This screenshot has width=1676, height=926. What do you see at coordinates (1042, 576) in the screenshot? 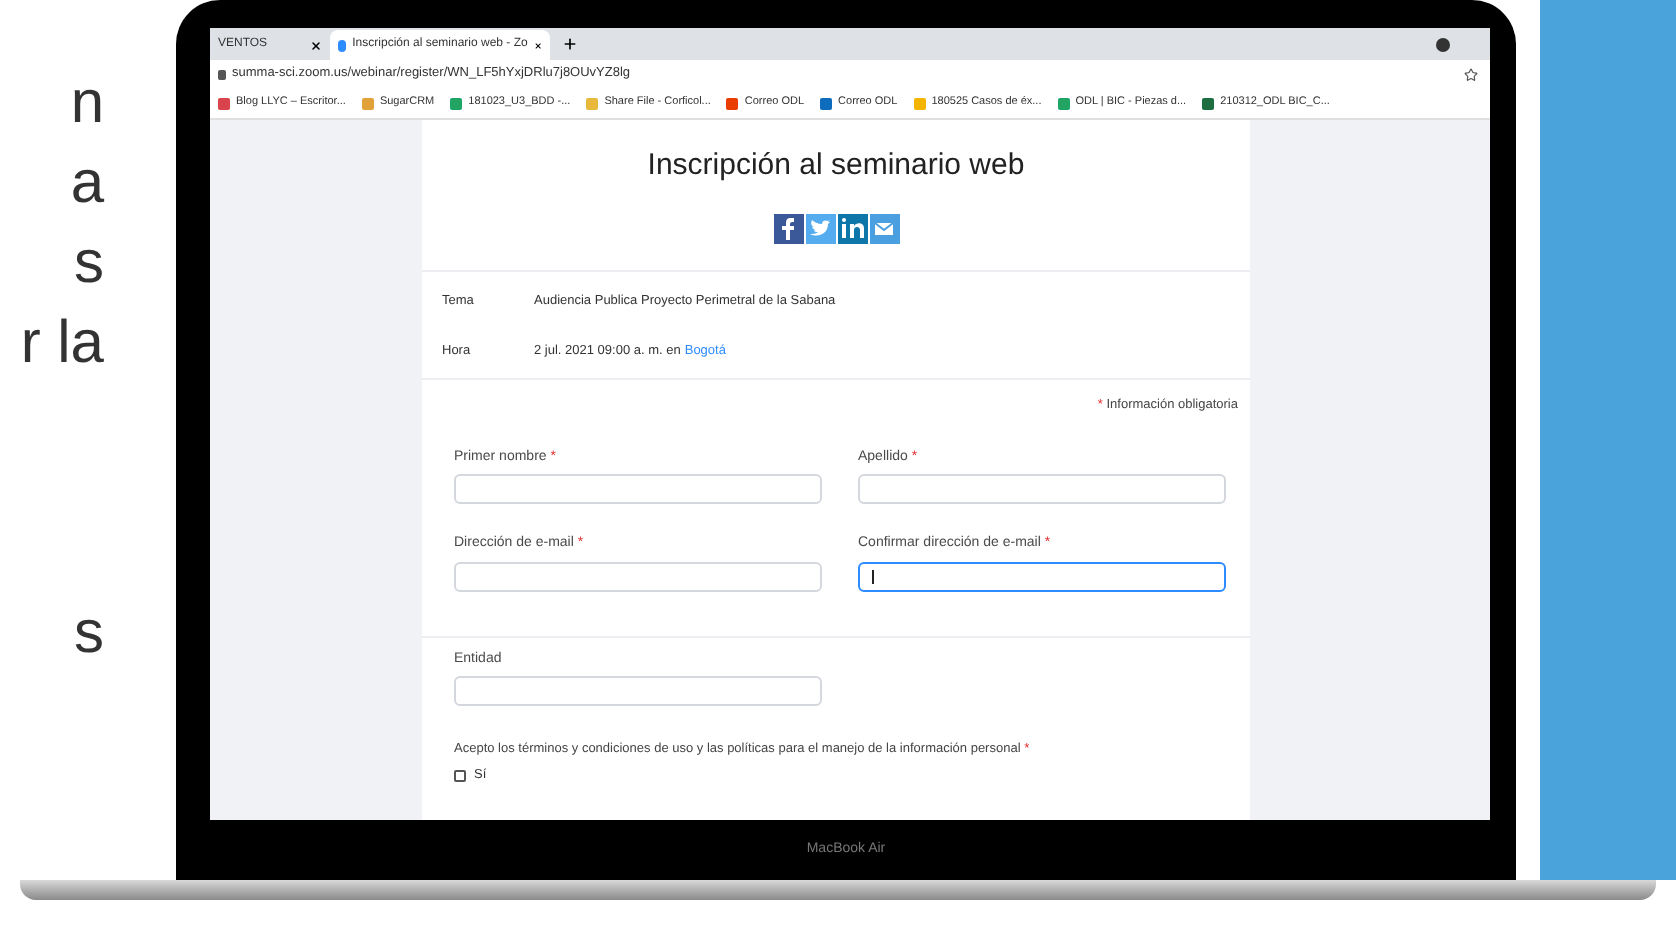
I see `input-field` at bounding box center [1042, 576].